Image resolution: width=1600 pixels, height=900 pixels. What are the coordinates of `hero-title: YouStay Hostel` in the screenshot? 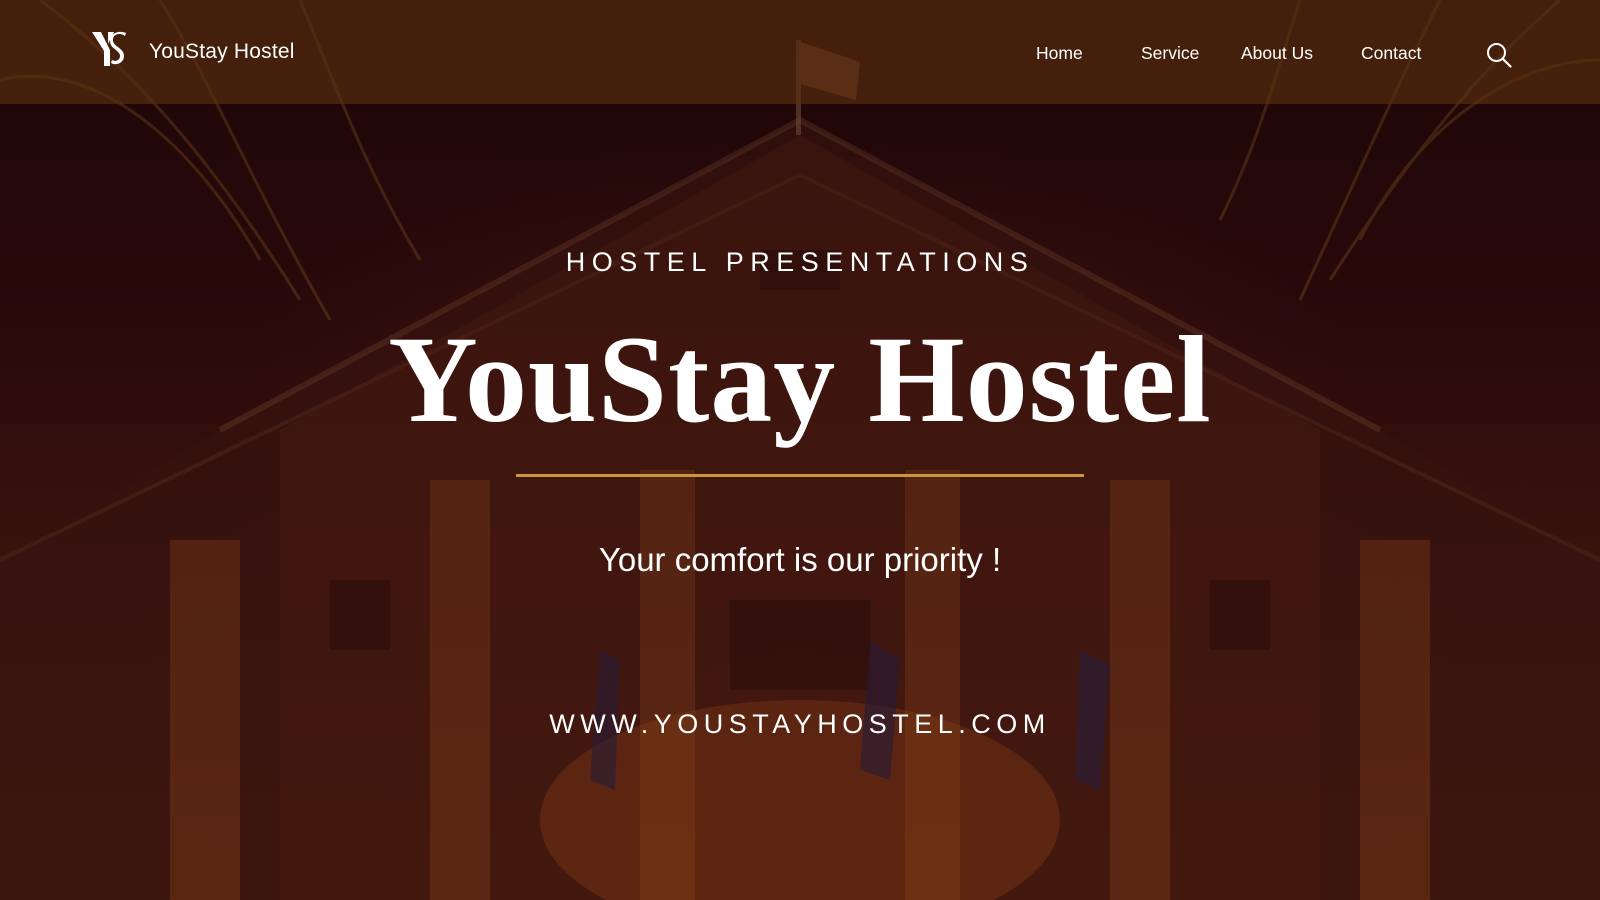 It's located at (800, 379).